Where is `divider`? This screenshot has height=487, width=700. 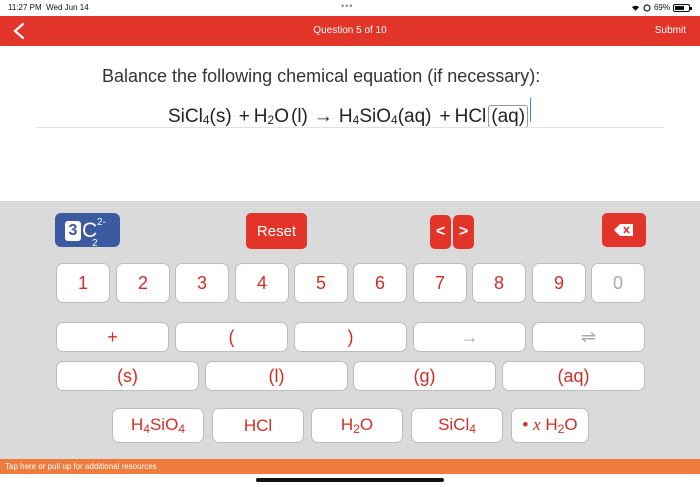 divider is located at coordinates (350, 127).